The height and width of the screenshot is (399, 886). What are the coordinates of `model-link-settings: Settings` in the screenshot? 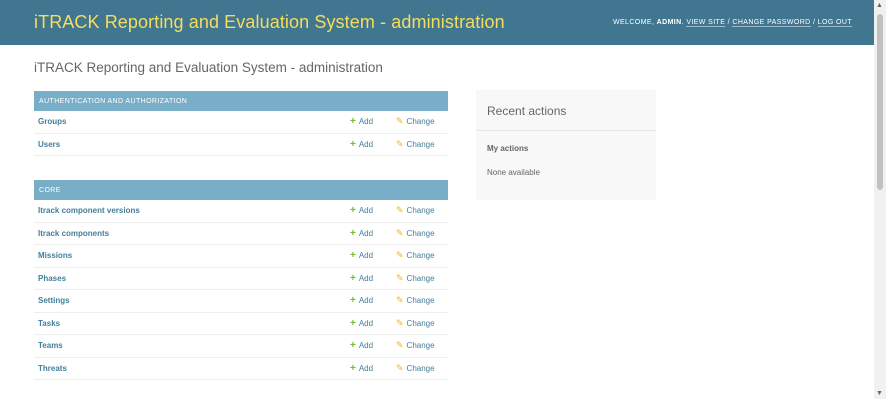 It's located at (54, 300).